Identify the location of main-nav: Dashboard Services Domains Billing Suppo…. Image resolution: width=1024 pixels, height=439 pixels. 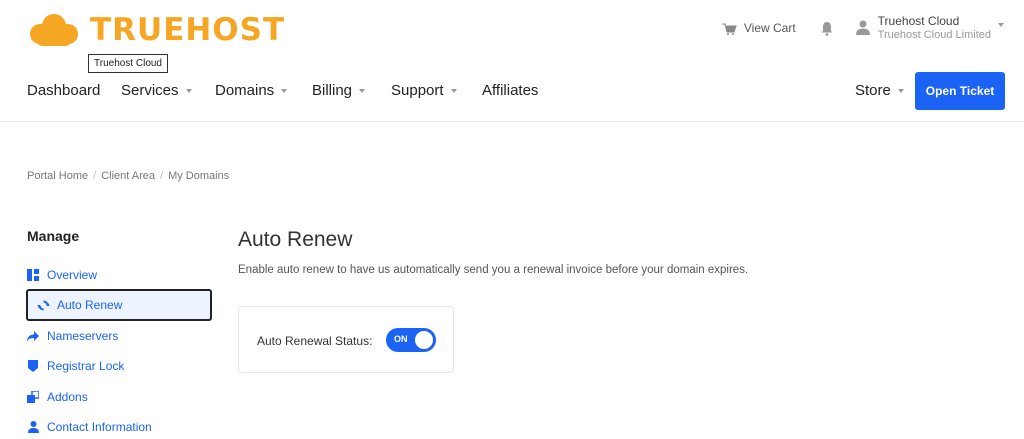
(512, 96).